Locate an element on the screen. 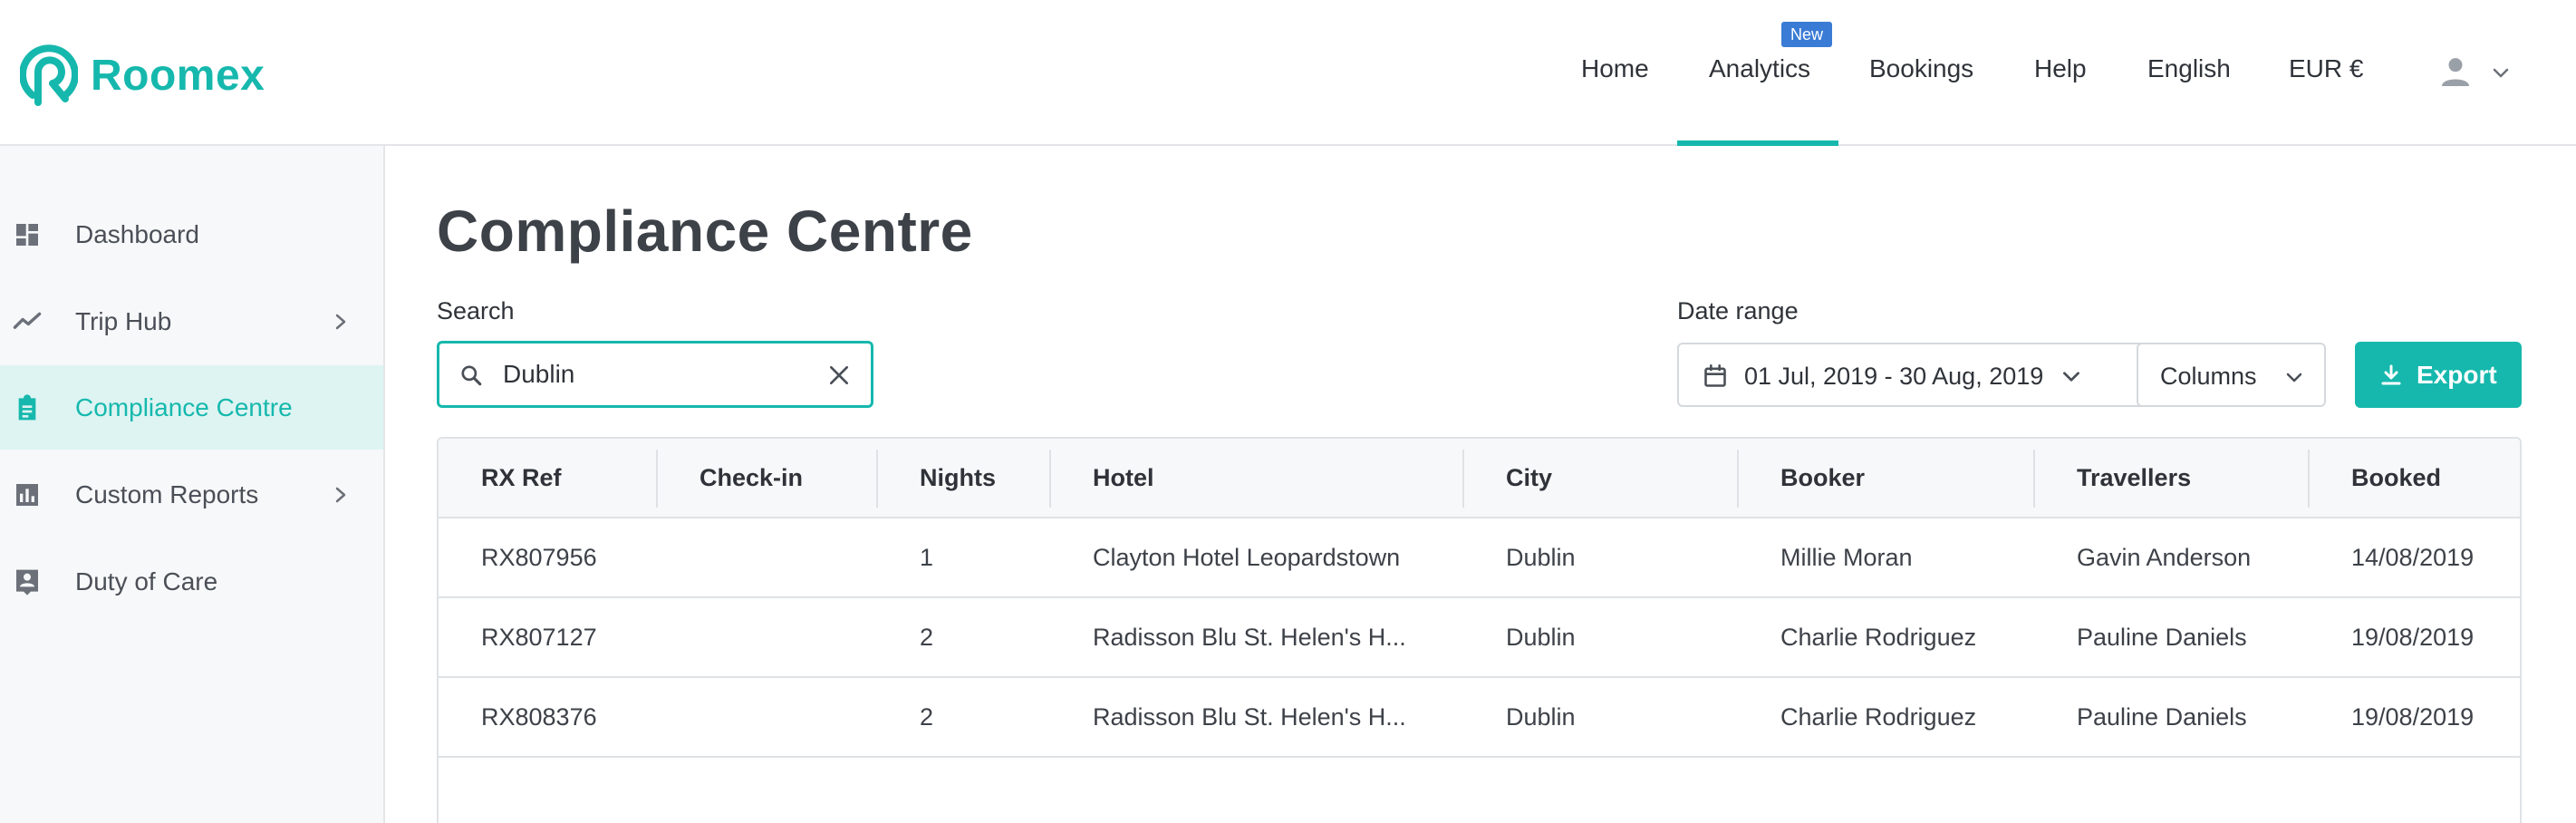 This screenshot has width=2576, height=823. export-button: Export is located at coordinates (2438, 375).